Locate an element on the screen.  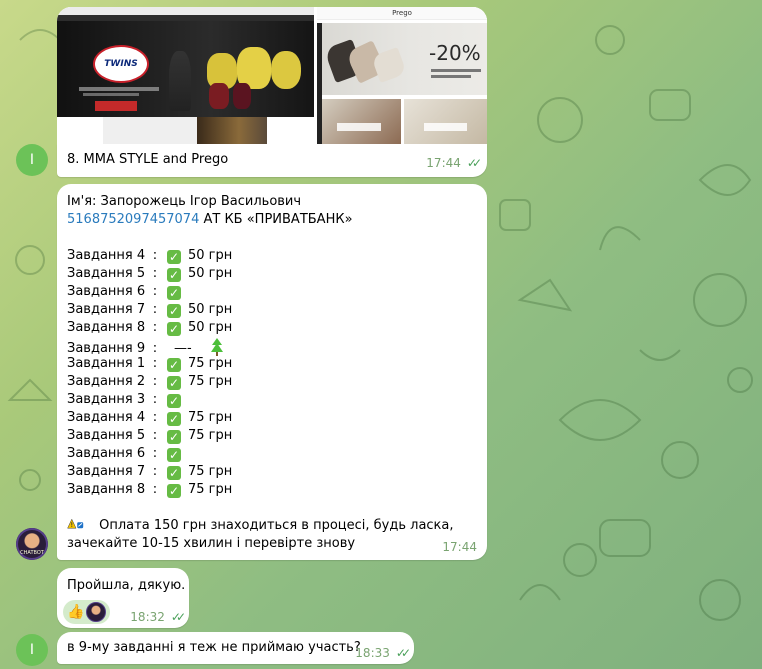
reaction-chip: 👍 is located at coordinates (87, 612).